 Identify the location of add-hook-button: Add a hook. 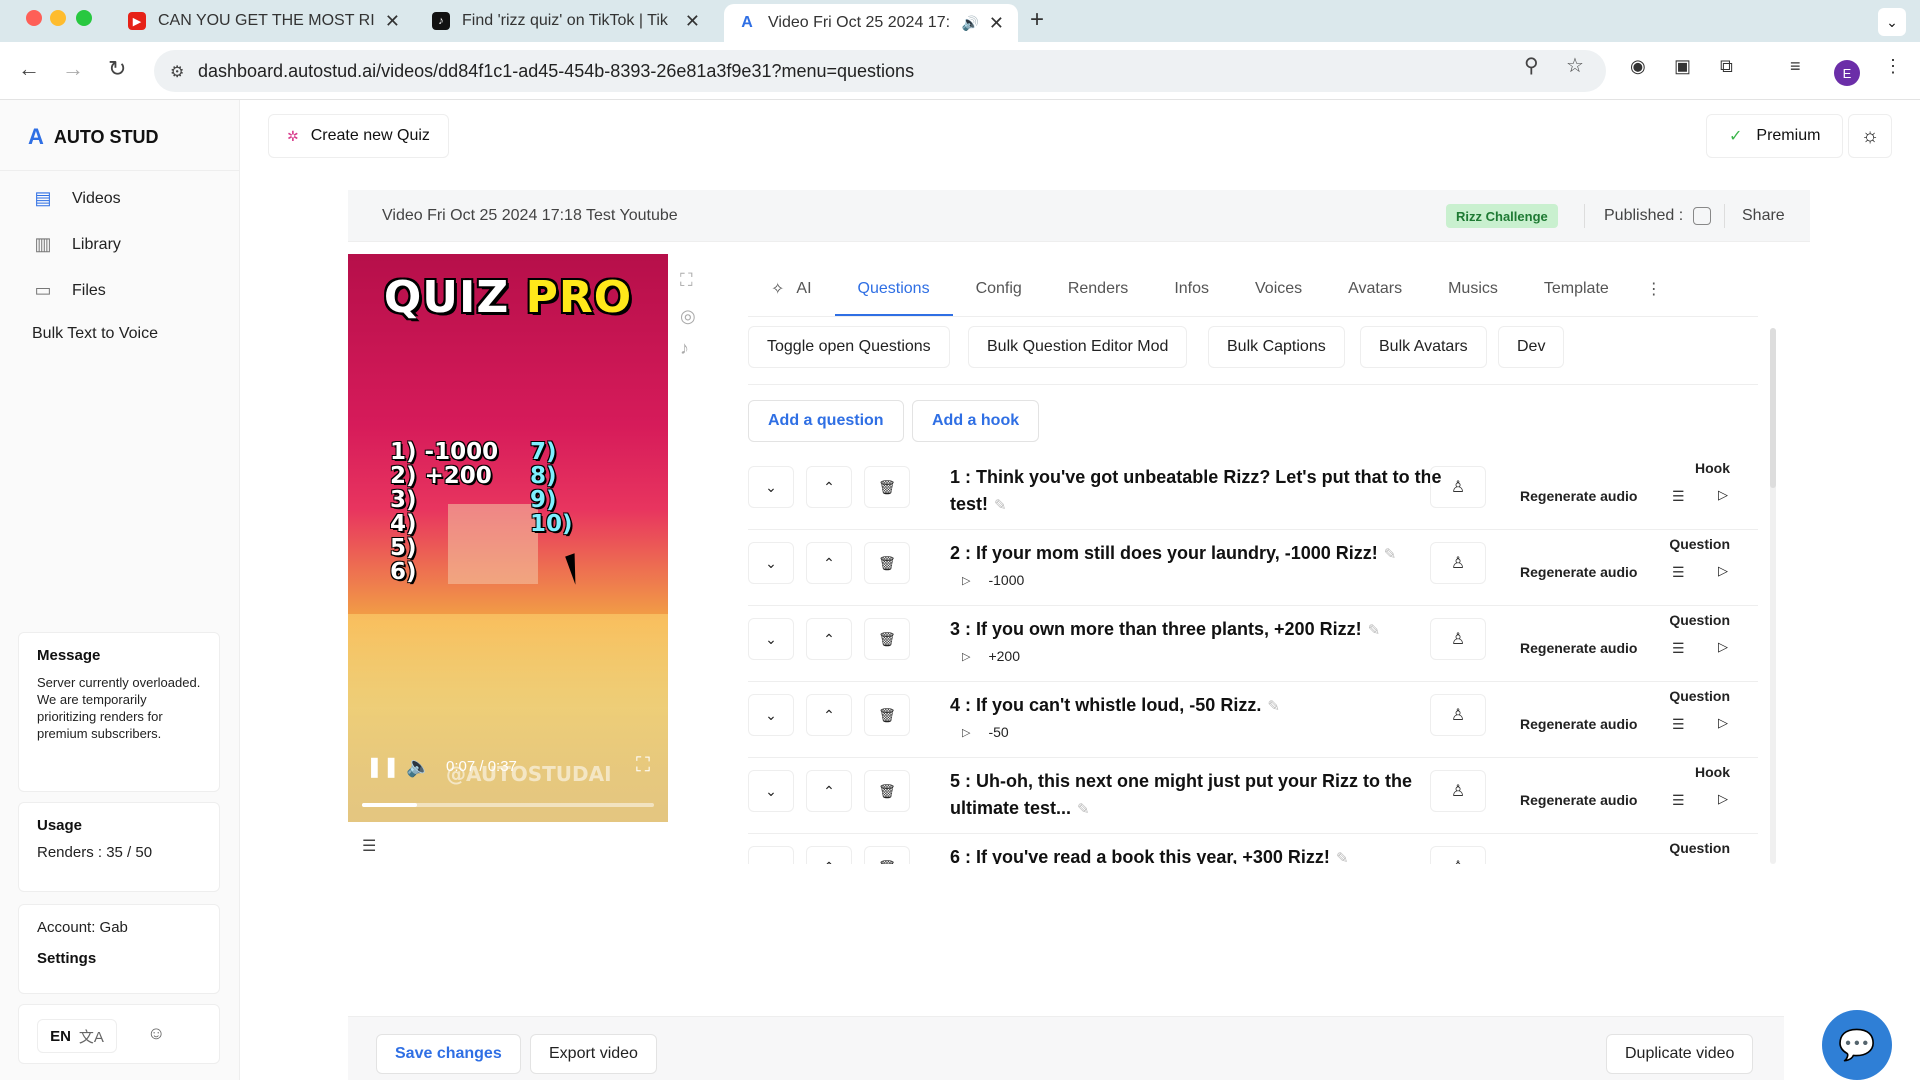
(976, 421).